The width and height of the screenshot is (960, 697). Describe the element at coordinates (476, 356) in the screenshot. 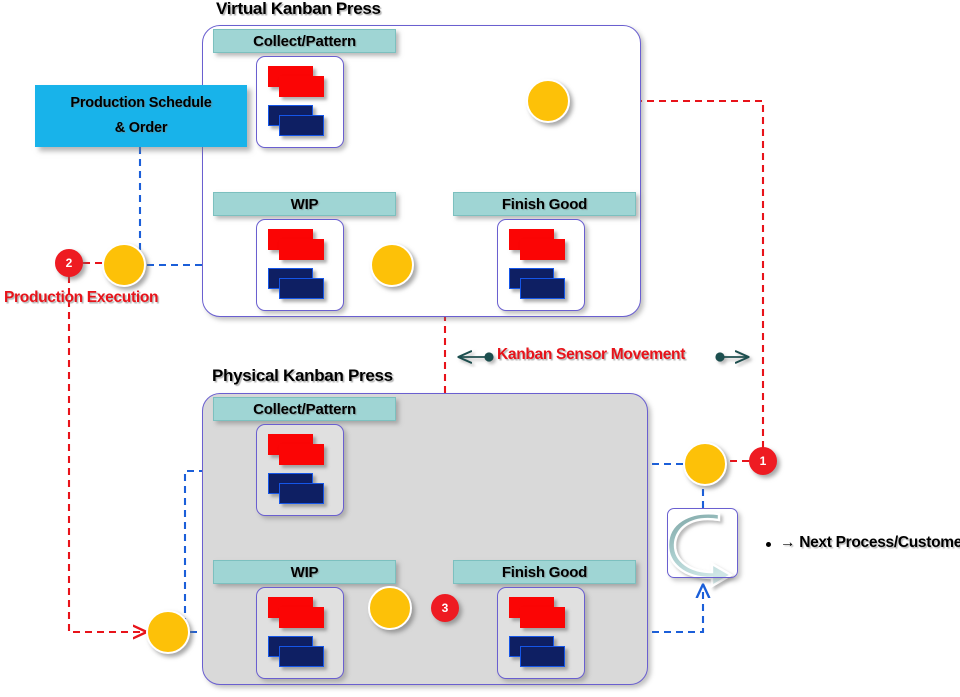

I see `sensor-arrow-left` at that location.